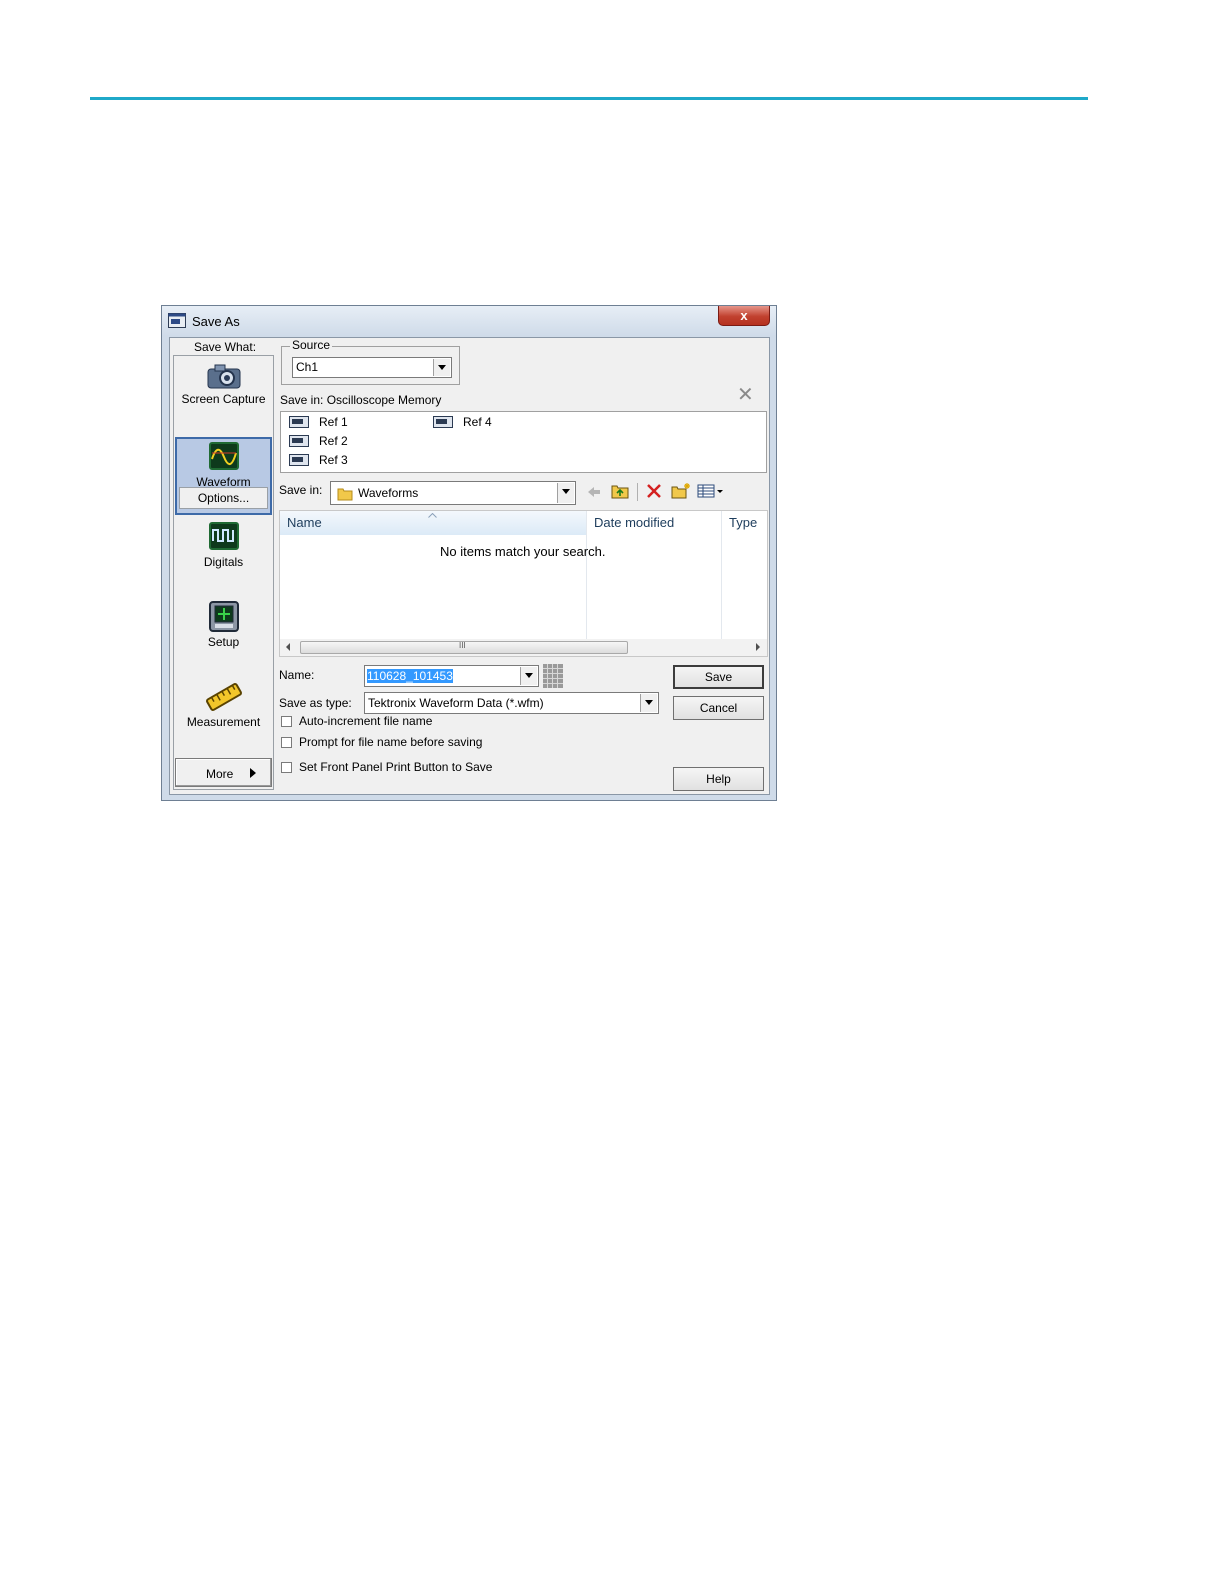 Image resolution: width=1224 pixels, height=1584 pixels. I want to click on close-icon: ✕, so click(745, 395).